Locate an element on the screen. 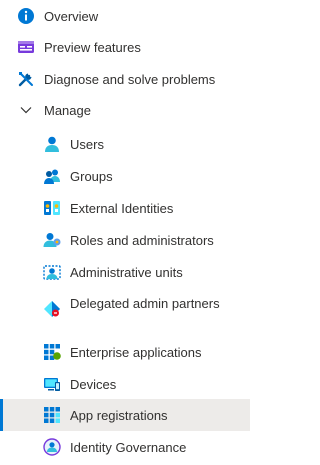 The image size is (320, 465). menu-item-label: External Identities is located at coordinates (122, 208).